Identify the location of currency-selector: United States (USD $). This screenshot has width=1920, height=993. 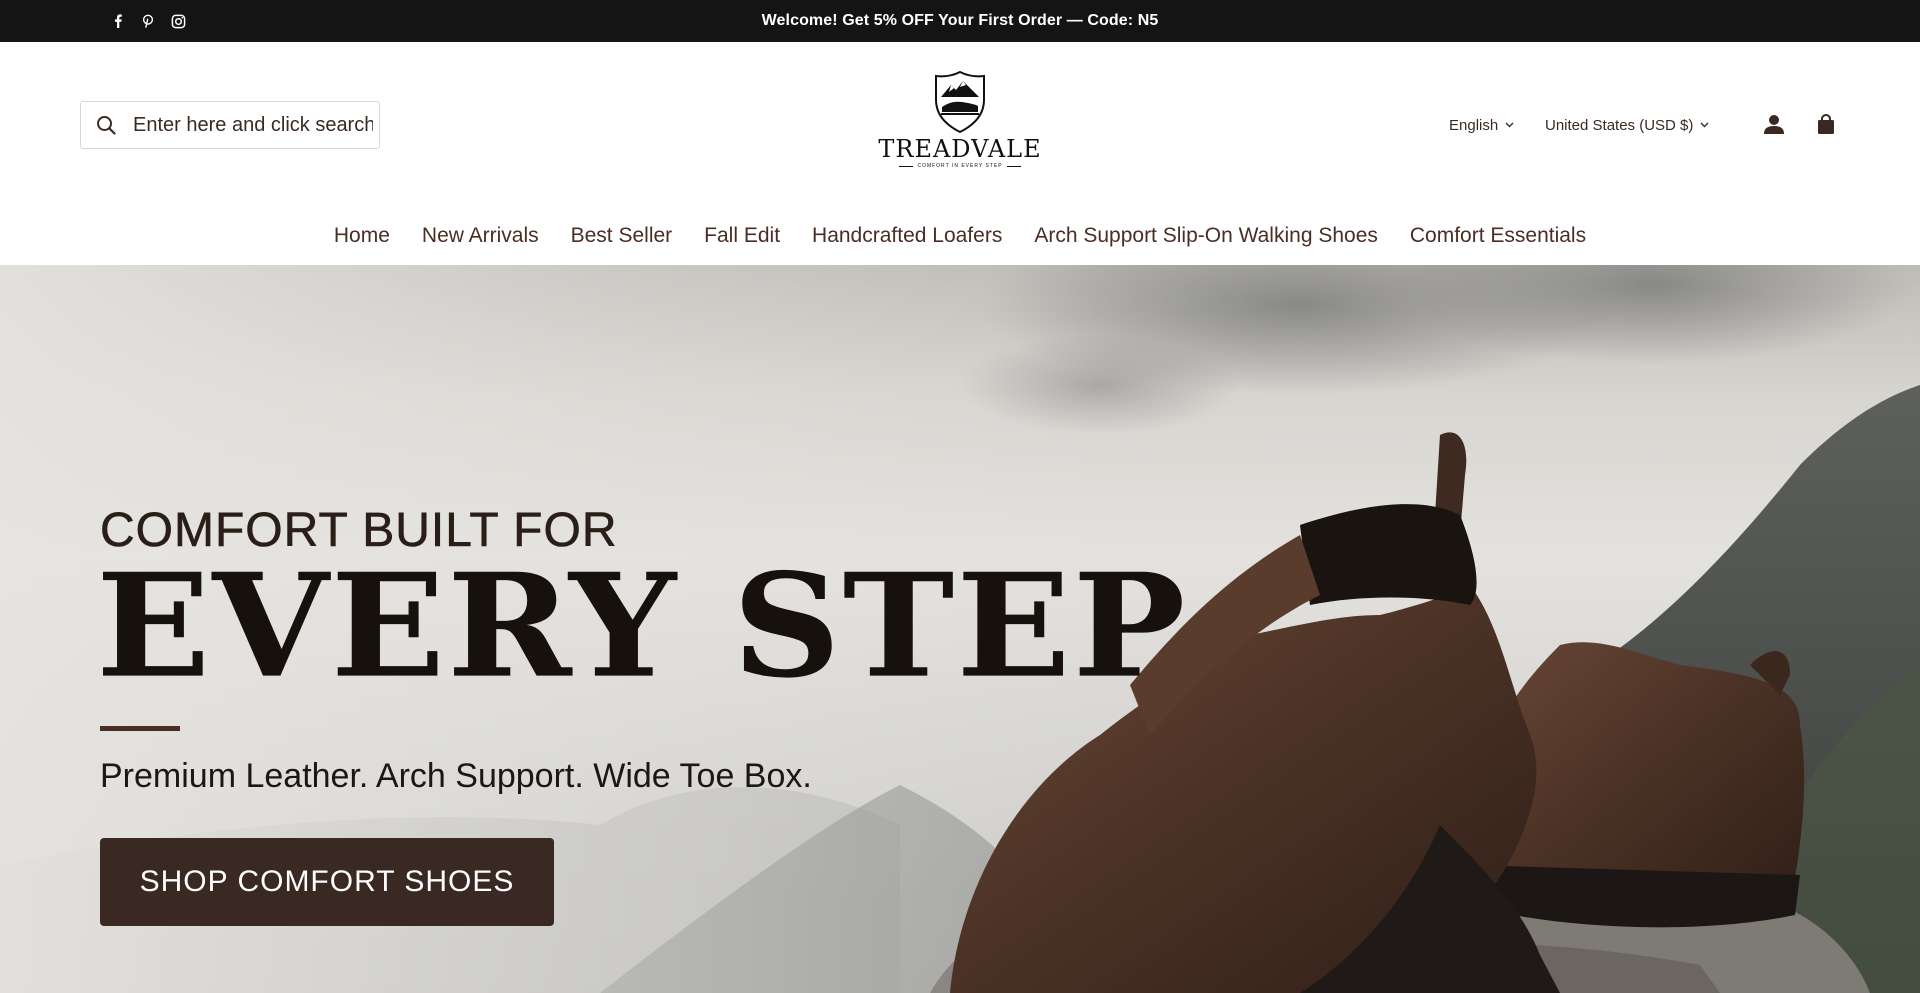
(1627, 125).